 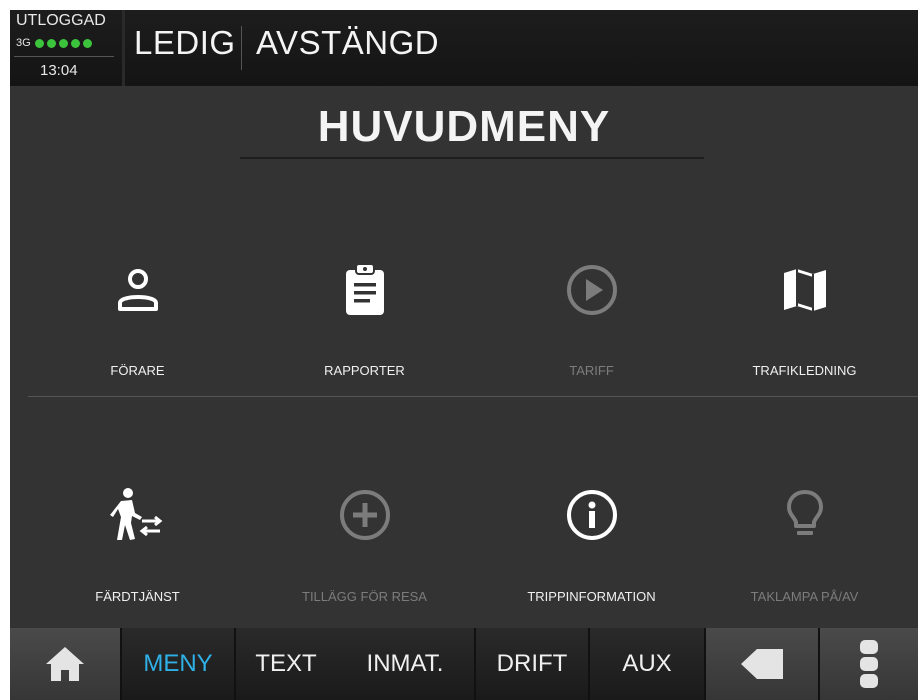 What do you see at coordinates (137, 596) in the screenshot?
I see `menu-item-label: FÄRDTJÄNST` at bounding box center [137, 596].